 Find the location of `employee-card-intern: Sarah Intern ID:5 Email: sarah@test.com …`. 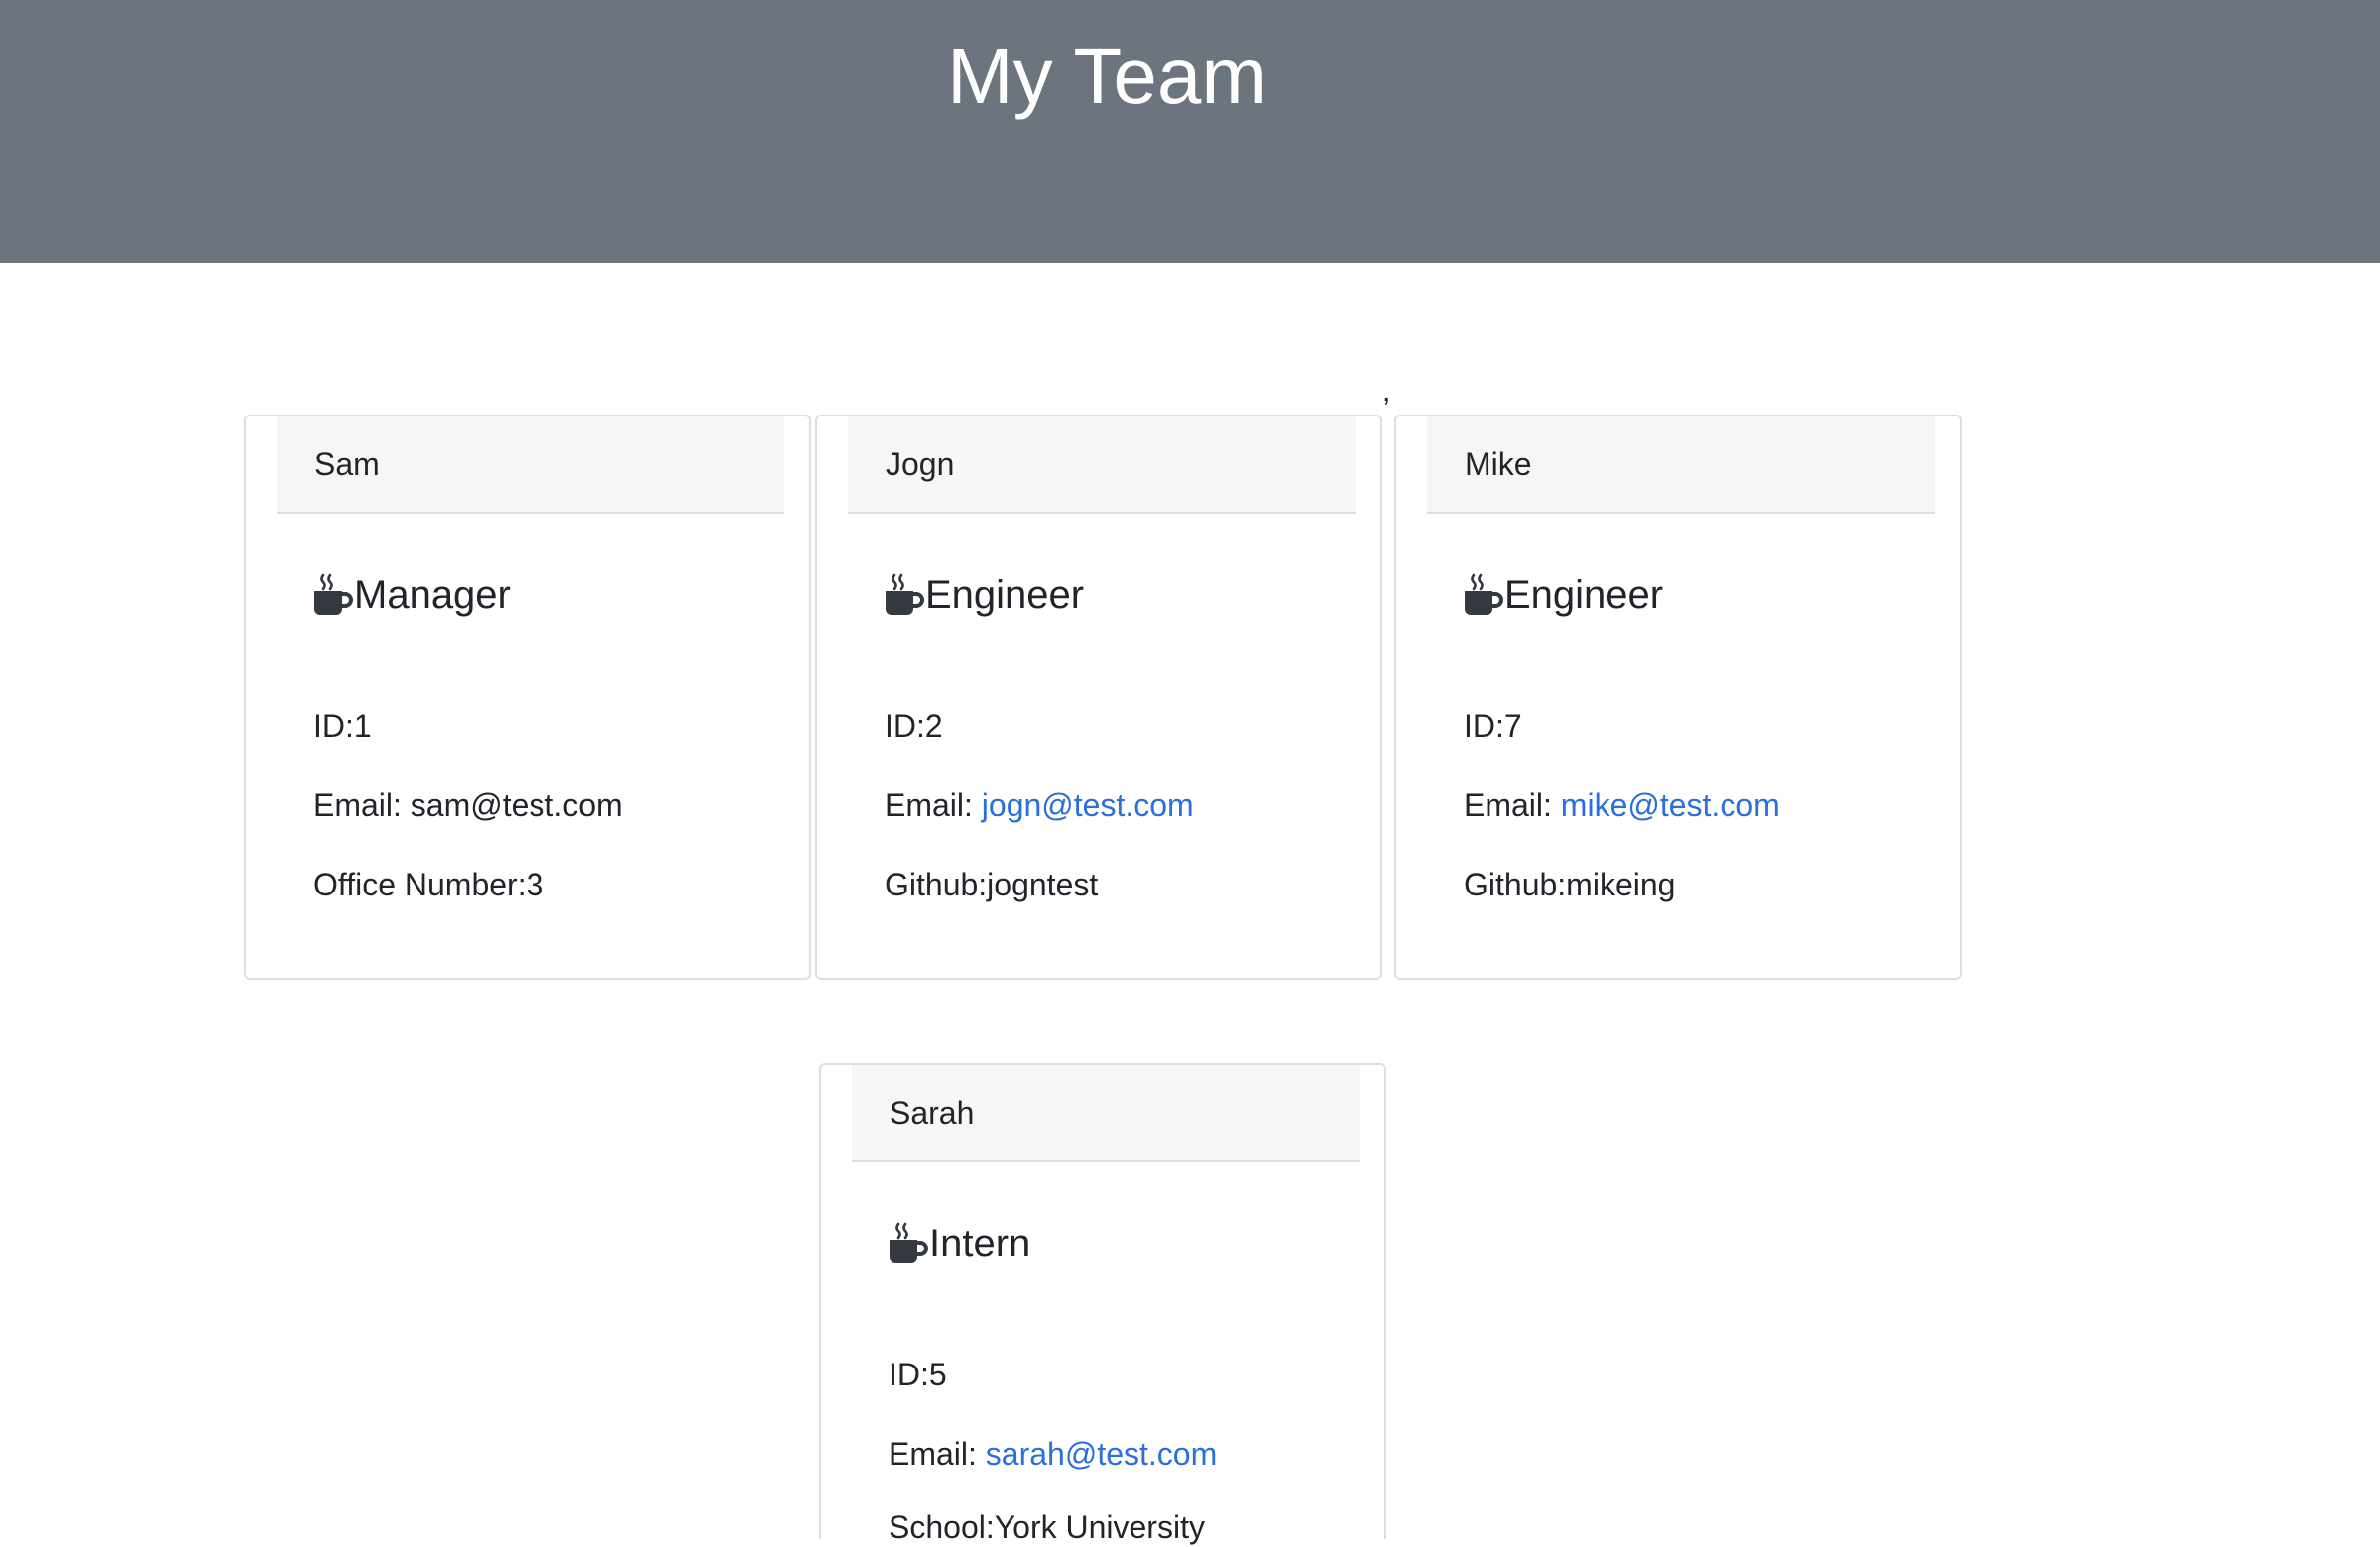

employee-card-intern: Sarah Intern ID:5 Email: sarah@test.com … is located at coordinates (1102, 1304).